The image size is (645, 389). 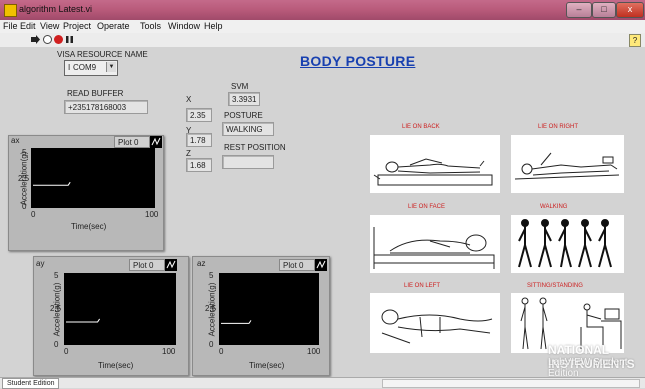 What do you see at coordinates (106, 107) in the screenshot?
I see `read-buffer-indicator: +235178168003` at bounding box center [106, 107].